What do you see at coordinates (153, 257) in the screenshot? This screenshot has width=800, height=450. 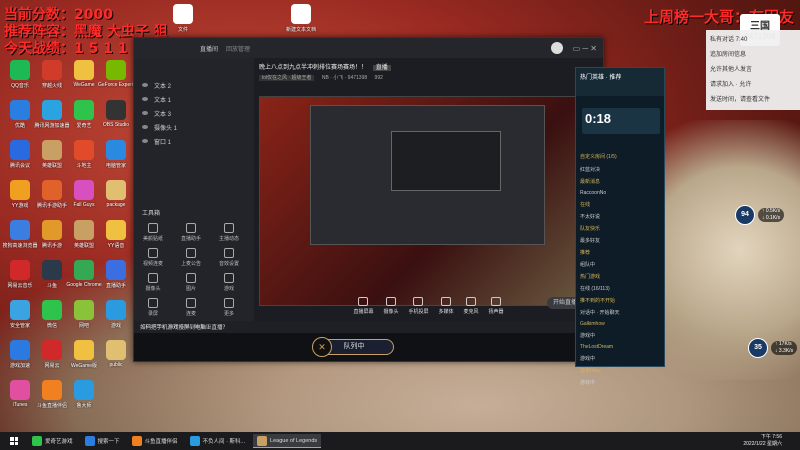 I see `tool-button: 视频连麦` at bounding box center [153, 257].